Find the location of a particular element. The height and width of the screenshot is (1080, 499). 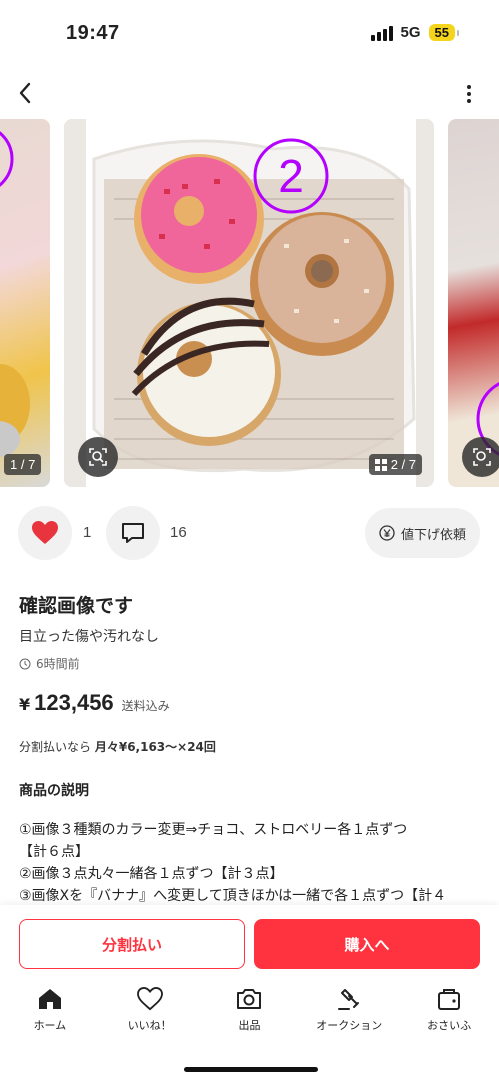

installment-info: 分割払いなら 月々¥6,163〜×24回 is located at coordinates (117, 746).